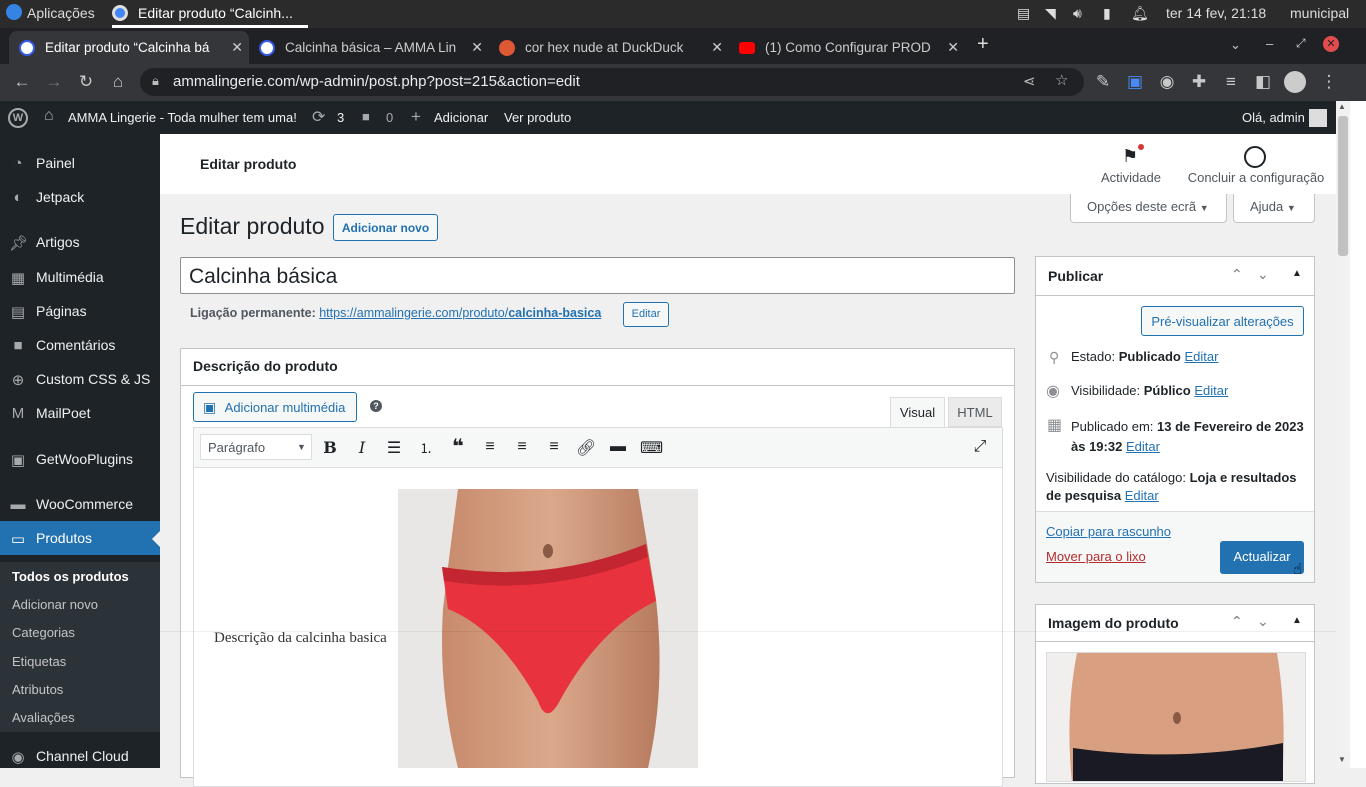 This screenshot has width=1366, height=787. I want to click on tab-edit-product: Editar produto “Calcinha bá ✕, so click(129, 47).